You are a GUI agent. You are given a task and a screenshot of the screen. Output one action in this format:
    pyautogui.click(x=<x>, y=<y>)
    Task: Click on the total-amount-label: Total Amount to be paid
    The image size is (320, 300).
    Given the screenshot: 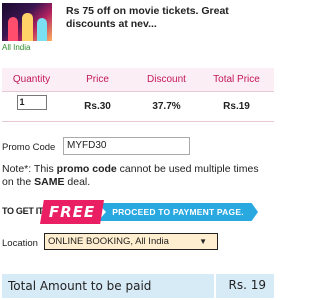 What is the action you would take?
    pyautogui.click(x=80, y=286)
    